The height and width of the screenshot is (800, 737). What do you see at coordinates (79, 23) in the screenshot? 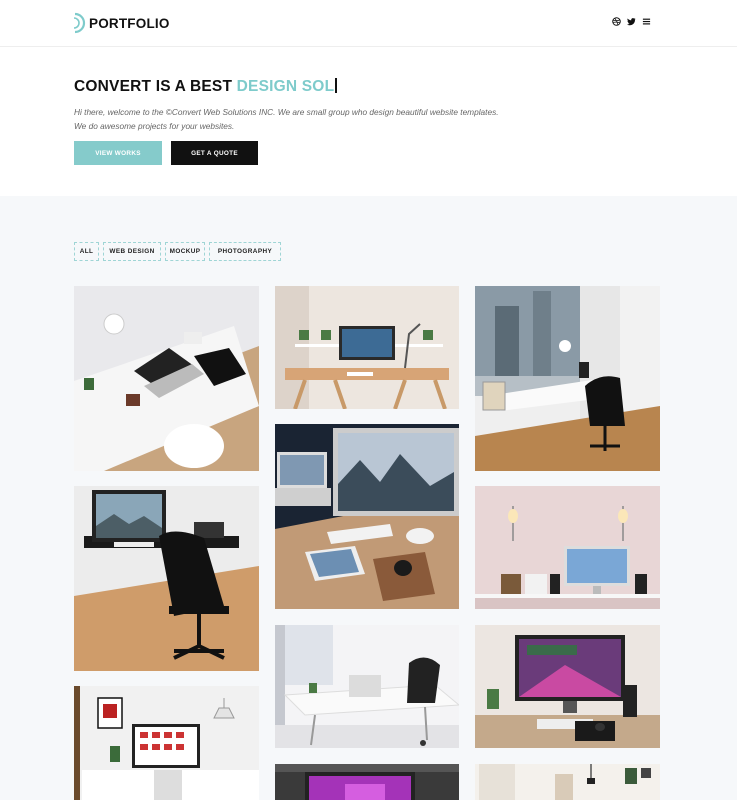
I see `logo-mark-icon` at bounding box center [79, 23].